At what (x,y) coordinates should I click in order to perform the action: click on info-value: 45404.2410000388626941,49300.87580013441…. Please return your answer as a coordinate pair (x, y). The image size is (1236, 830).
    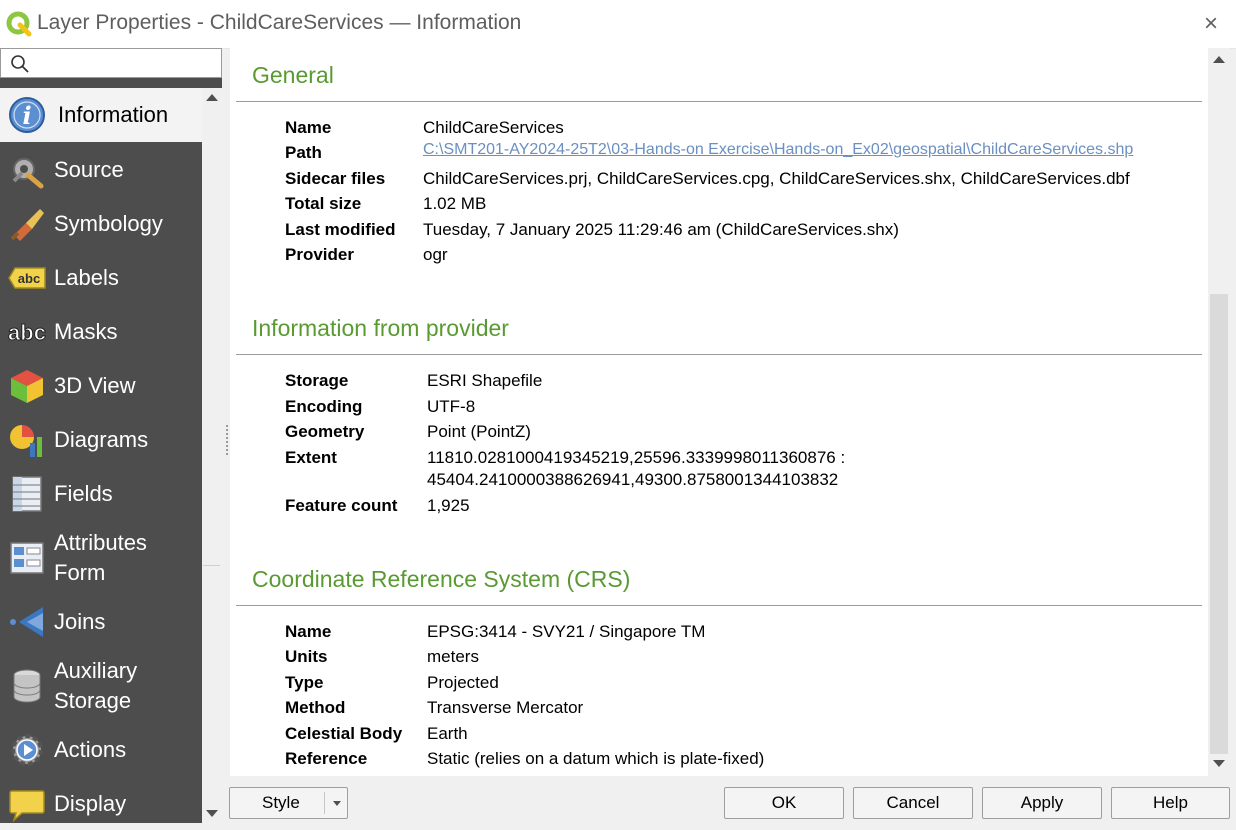
    Looking at the image, I should click on (633, 479).